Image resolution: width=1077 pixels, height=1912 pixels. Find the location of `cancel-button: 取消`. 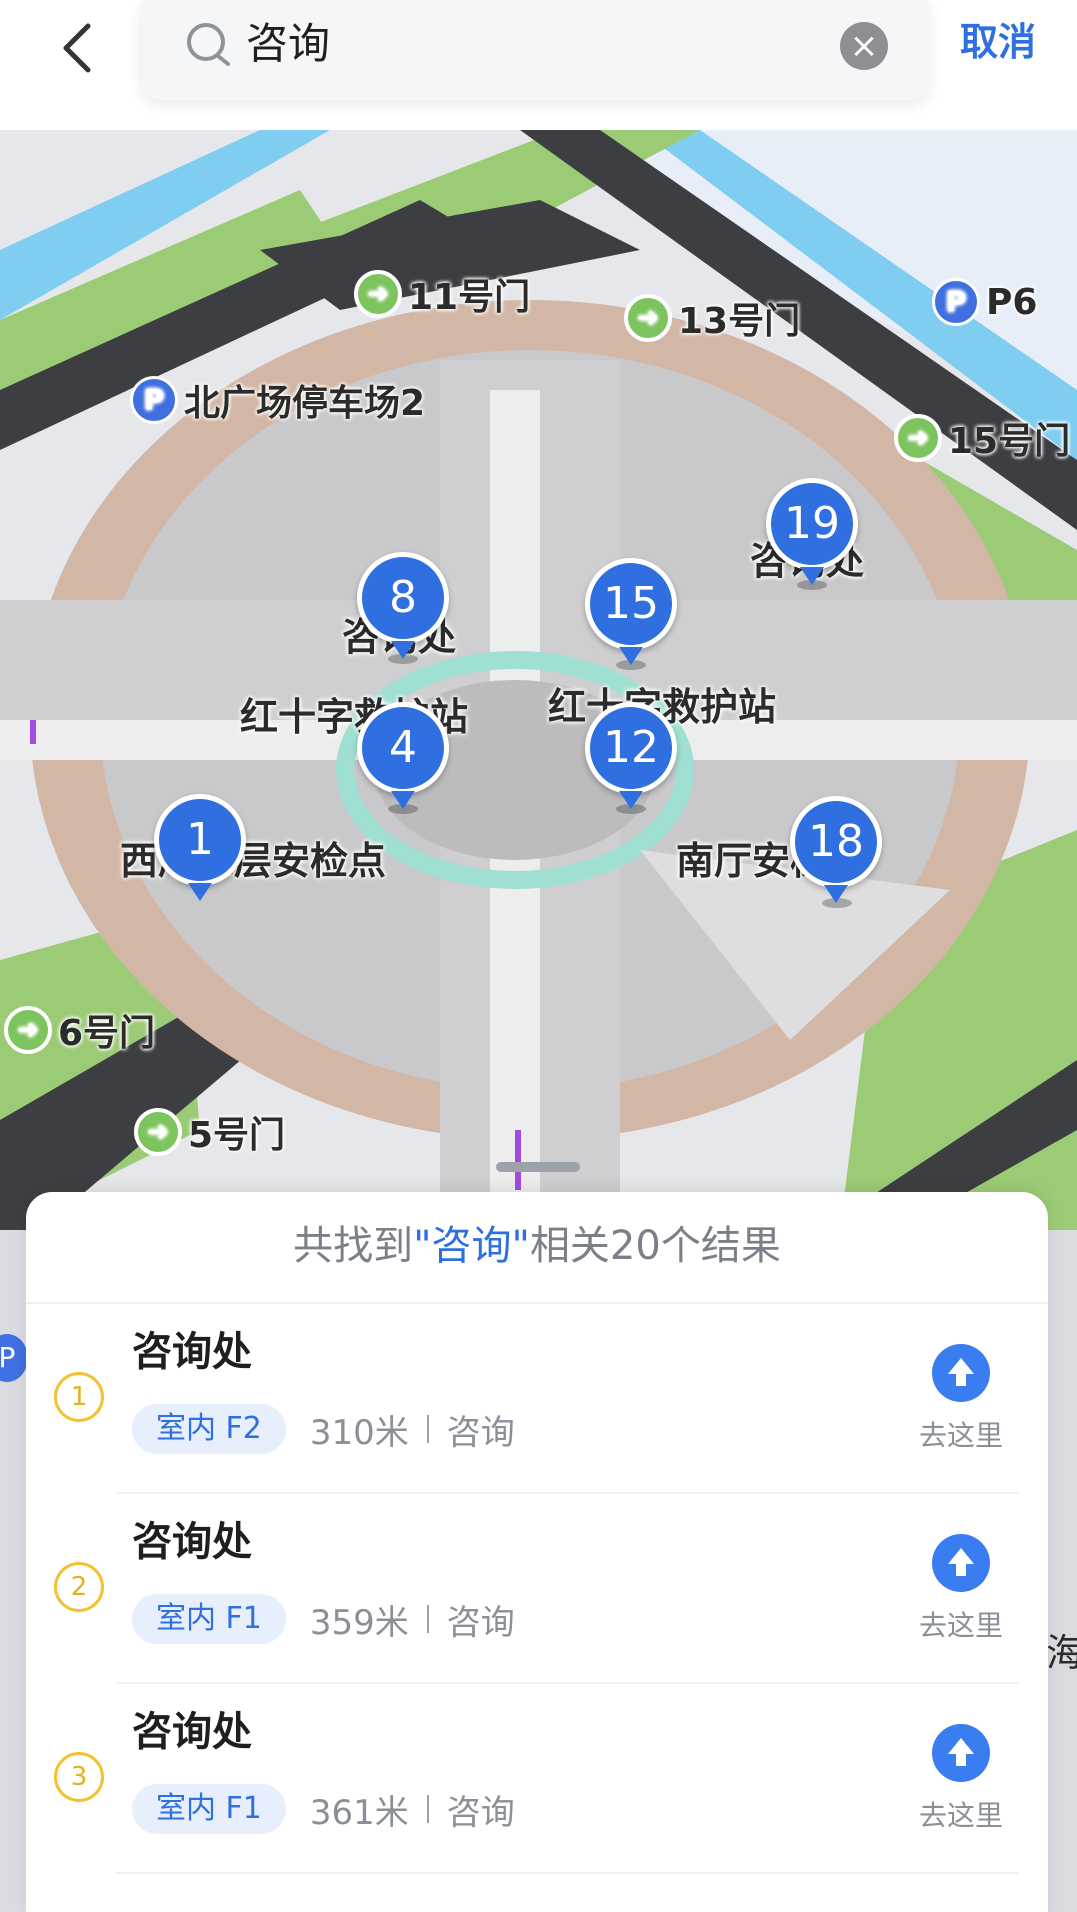

cancel-button: 取消 is located at coordinates (998, 42).